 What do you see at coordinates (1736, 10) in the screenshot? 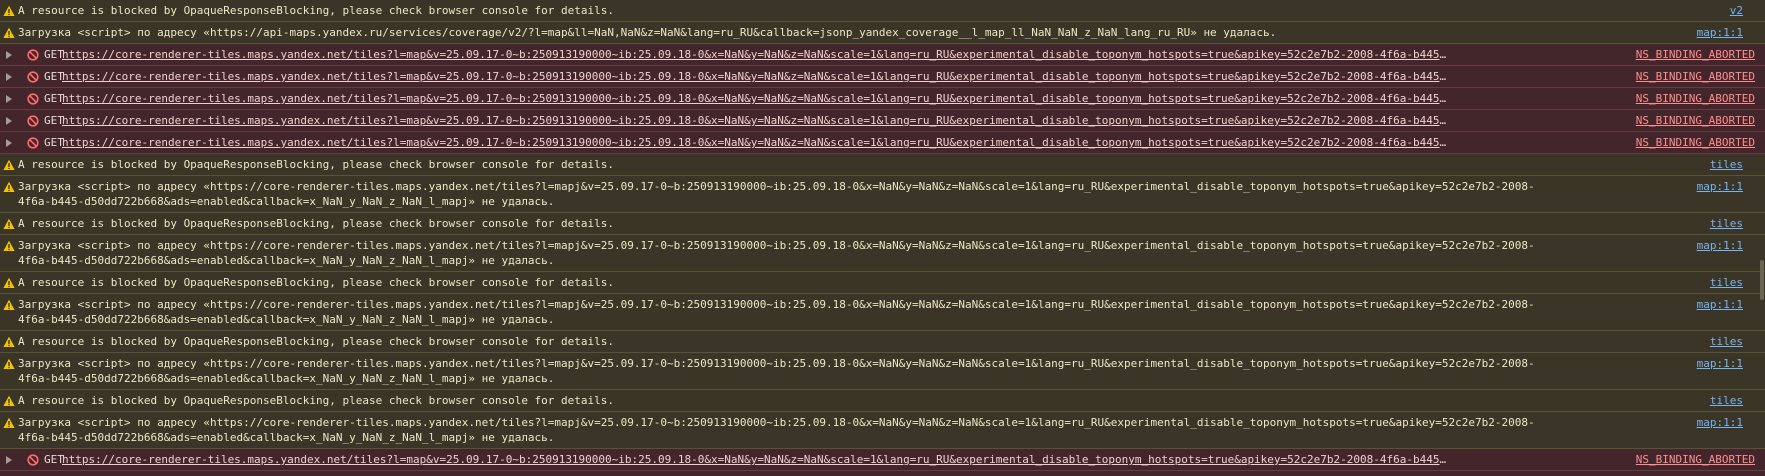
I see `console-message-source-link: v2` at bounding box center [1736, 10].